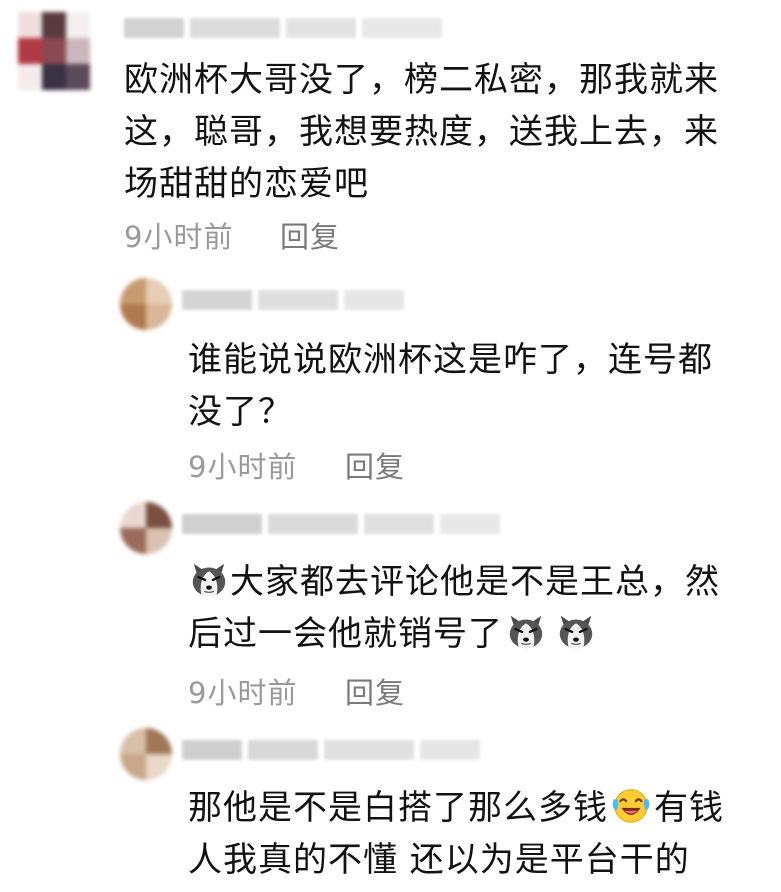 This screenshot has width=781, height=892. What do you see at coordinates (246, 184) in the screenshot?
I see `comment-text-line: 场甜甜的恋爱吧` at bounding box center [246, 184].